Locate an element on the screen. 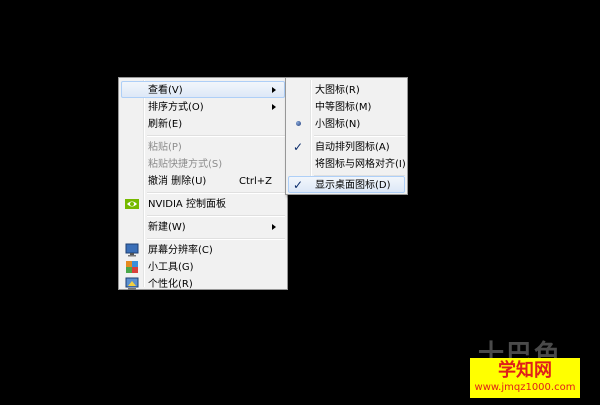 The width and height of the screenshot is (600, 405). menu-item-paste: 粘贴(P) is located at coordinates (203, 146).